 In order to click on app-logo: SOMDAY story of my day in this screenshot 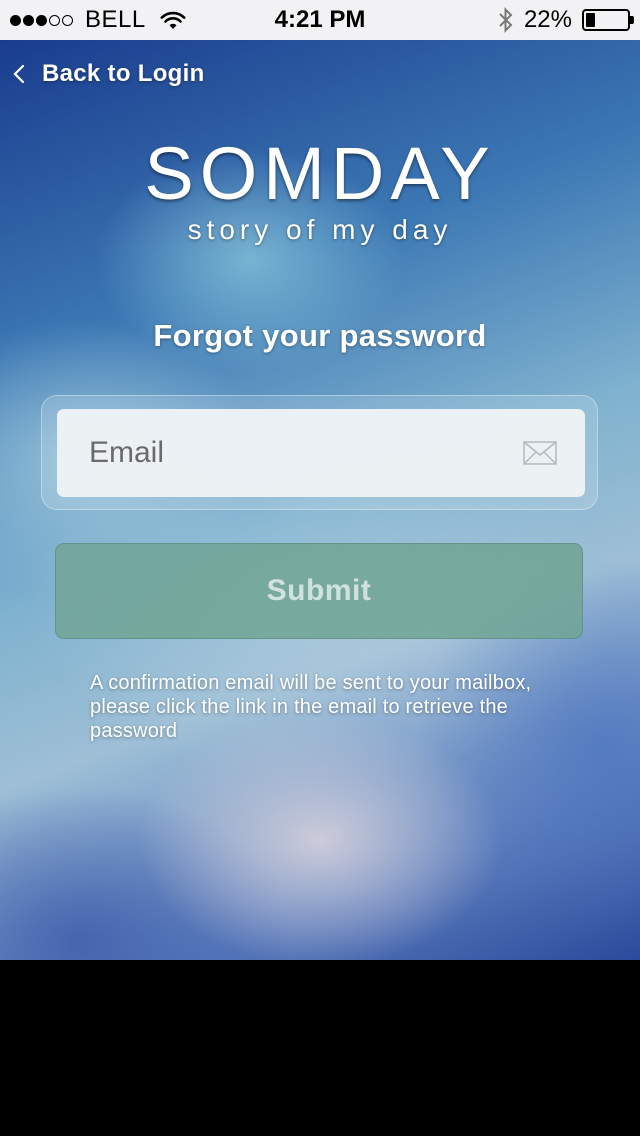, I will do `click(320, 190)`.